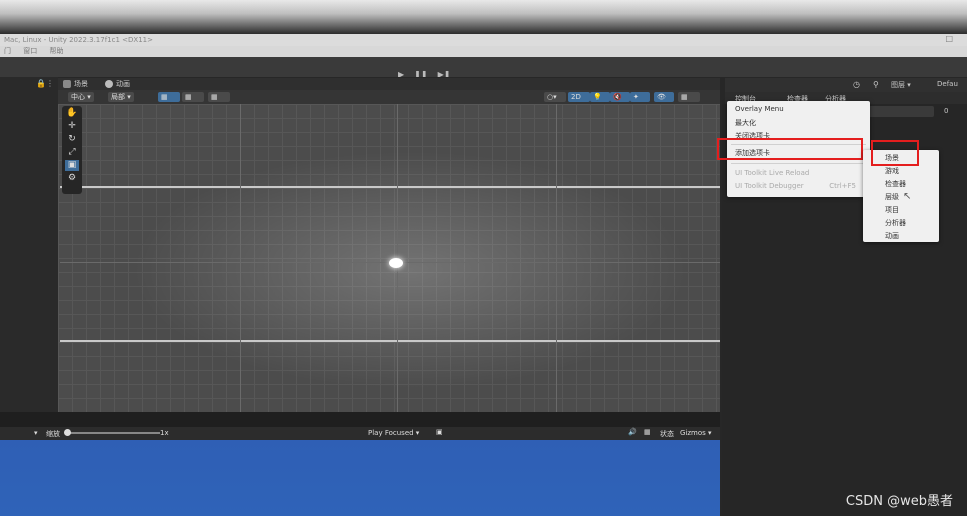 The height and width of the screenshot is (516, 967). What do you see at coordinates (391, 433) in the screenshot?
I see `play-focused-label: Play Focused` at bounding box center [391, 433].